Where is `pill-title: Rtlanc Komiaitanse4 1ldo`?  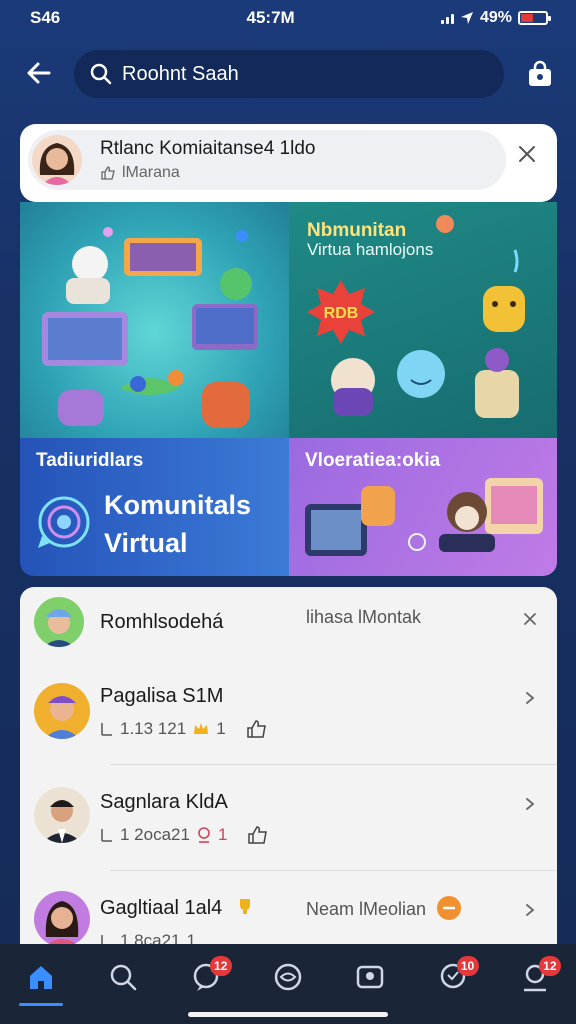 pill-title: Rtlanc Komiaitanse4 1ldo is located at coordinates (208, 148).